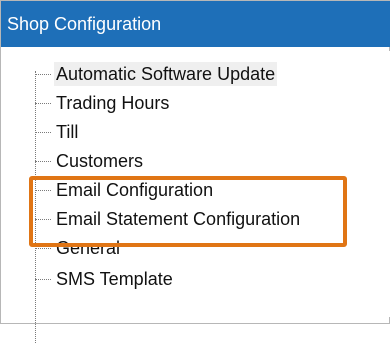 This screenshot has height=343, width=390. What do you see at coordinates (200, 248) in the screenshot?
I see `tree-item-general: General` at bounding box center [200, 248].